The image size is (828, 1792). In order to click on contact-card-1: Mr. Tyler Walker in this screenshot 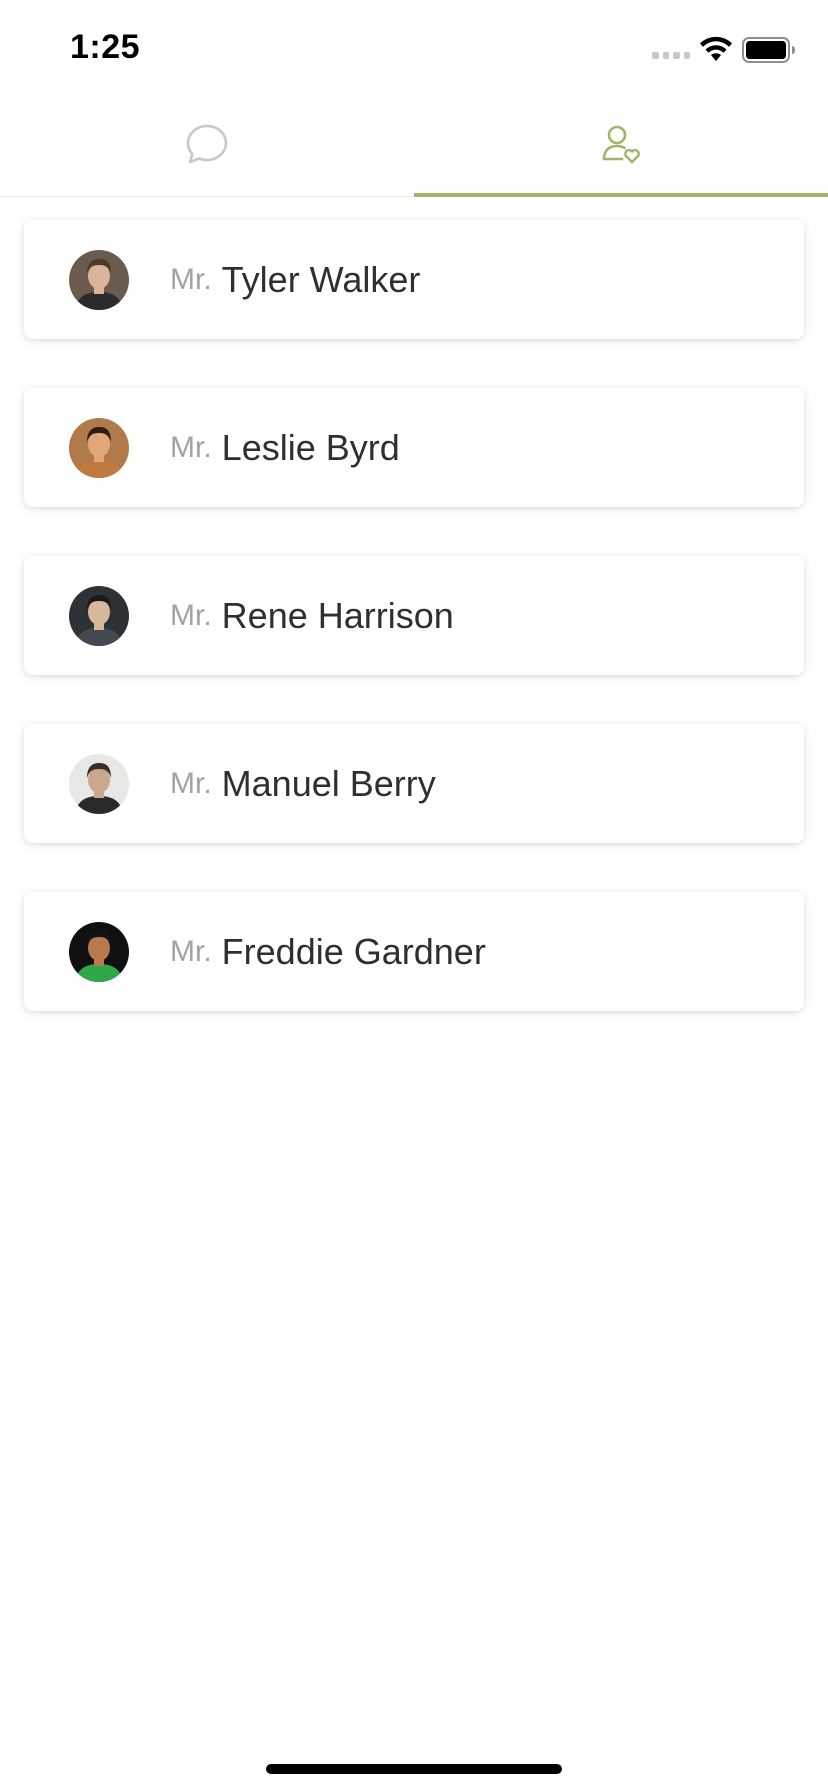, I will do `click(414, 279)`.